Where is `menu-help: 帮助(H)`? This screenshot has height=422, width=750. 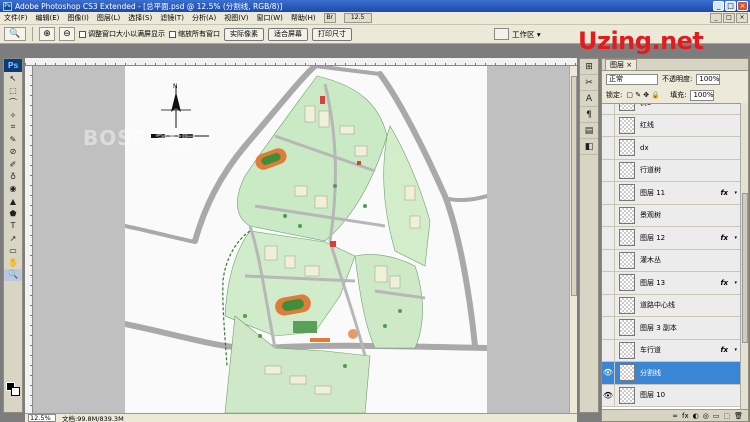 menu-help: 帮助(H) is located at coordinates (303, 18).